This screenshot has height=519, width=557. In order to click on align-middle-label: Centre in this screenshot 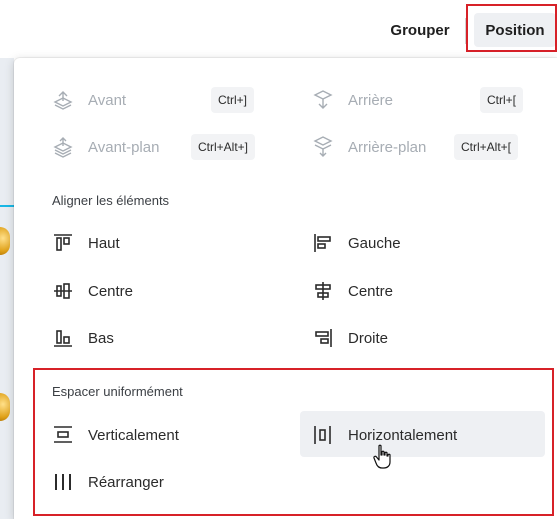, I will do `click(111, 291)`.